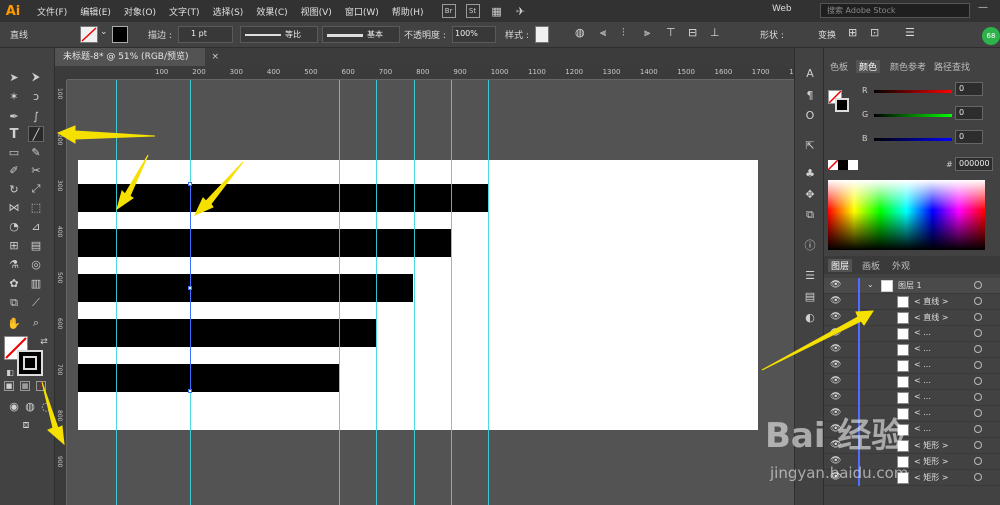  I want to click on watermark-brand: Bai 经验, so click(835, 436).